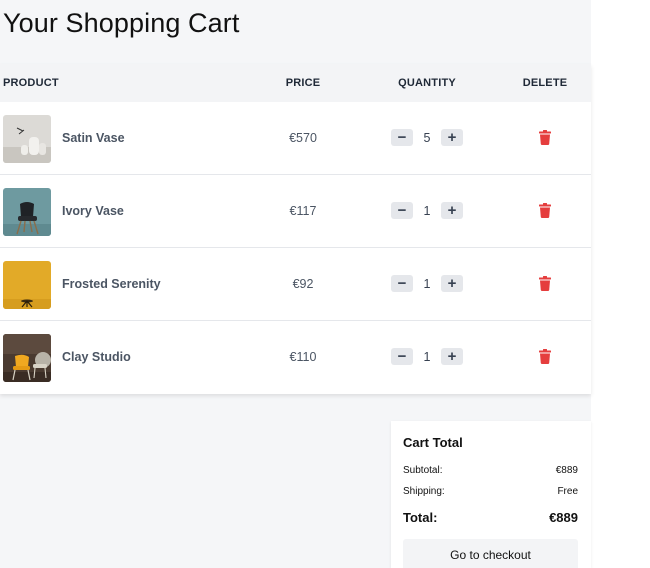  I want to click on total-label: Total:, so click(420, 517).